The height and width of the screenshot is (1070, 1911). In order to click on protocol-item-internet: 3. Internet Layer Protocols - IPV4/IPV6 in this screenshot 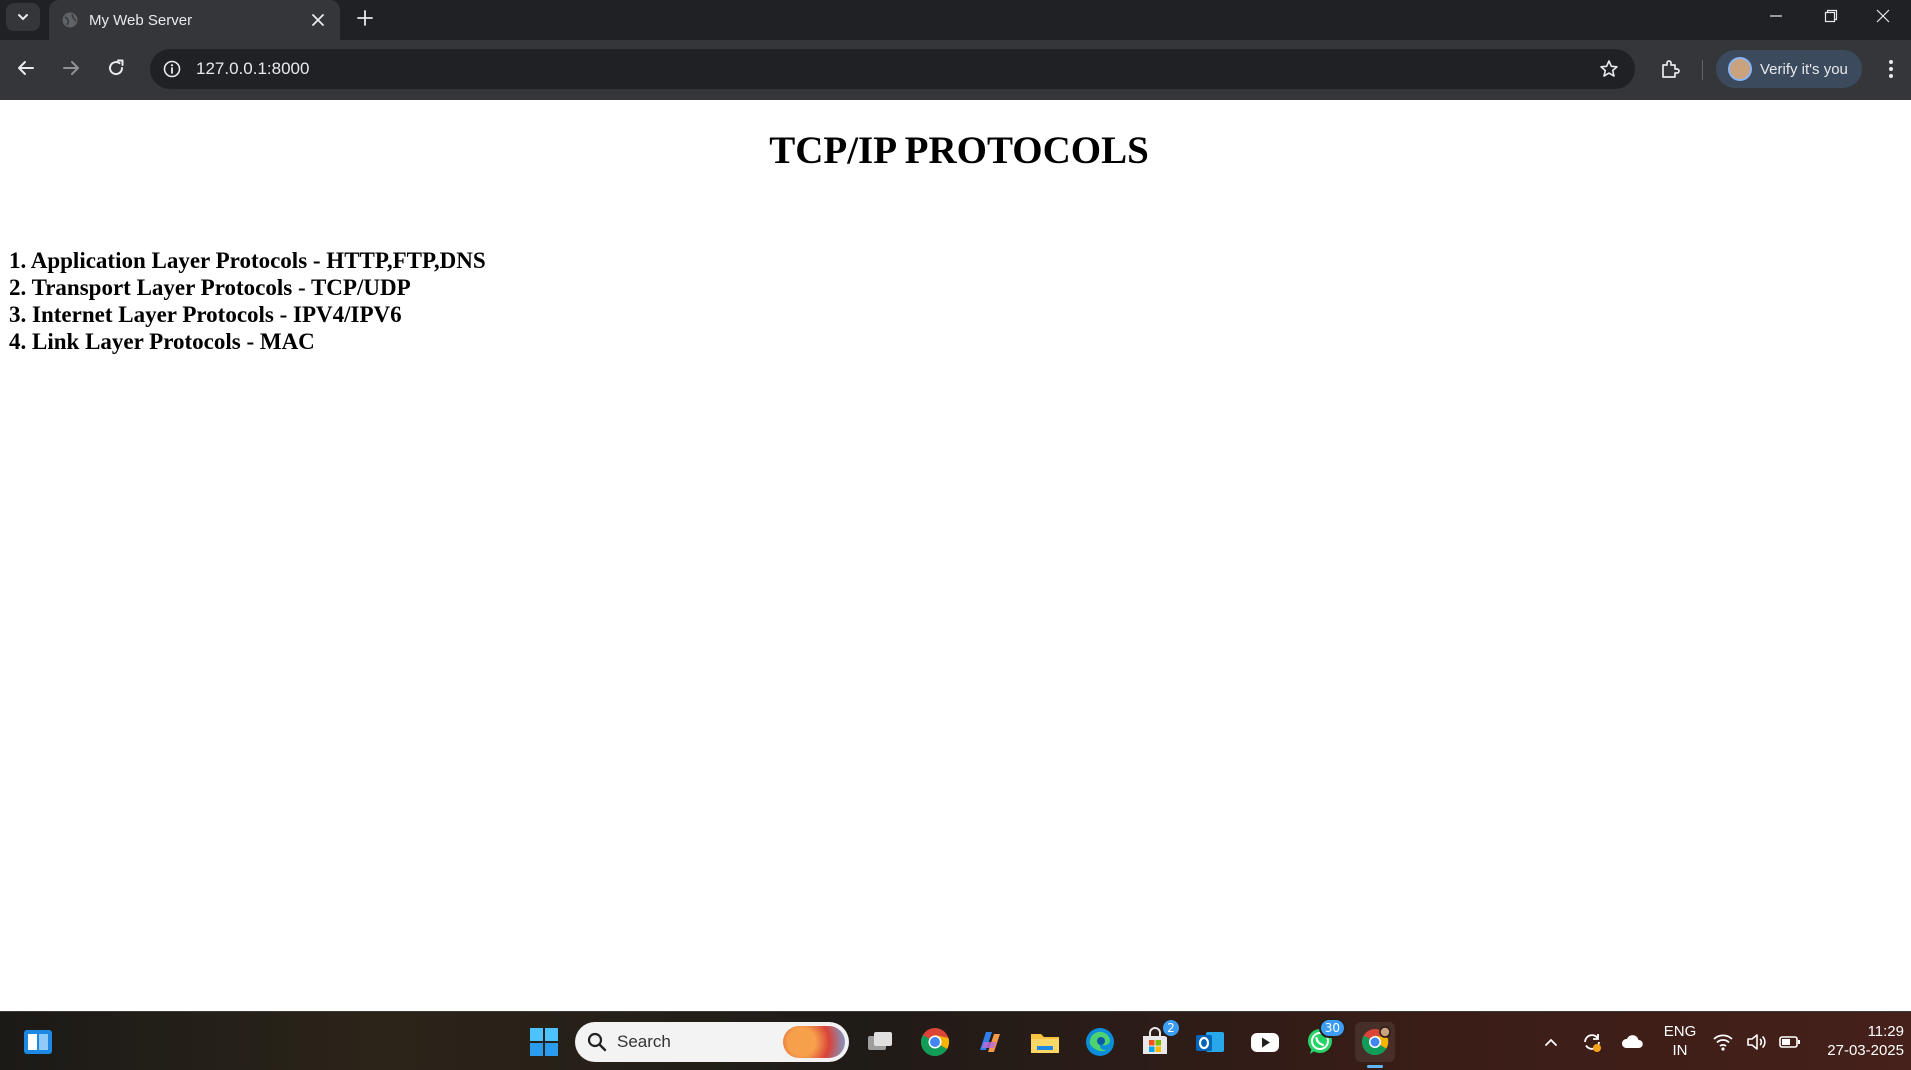, I will do `click(205, 314)`.